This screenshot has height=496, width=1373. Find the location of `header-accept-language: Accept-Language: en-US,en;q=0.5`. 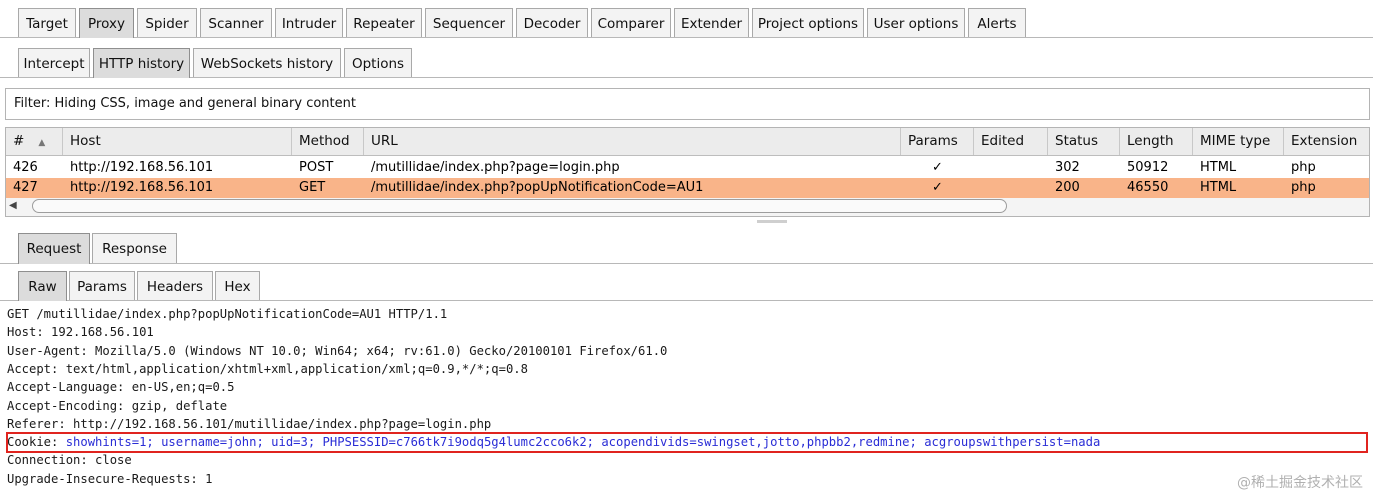

header-accept-language: Accept-Language: en-US,en;q=0.5 is located at coordinates (121, 387).